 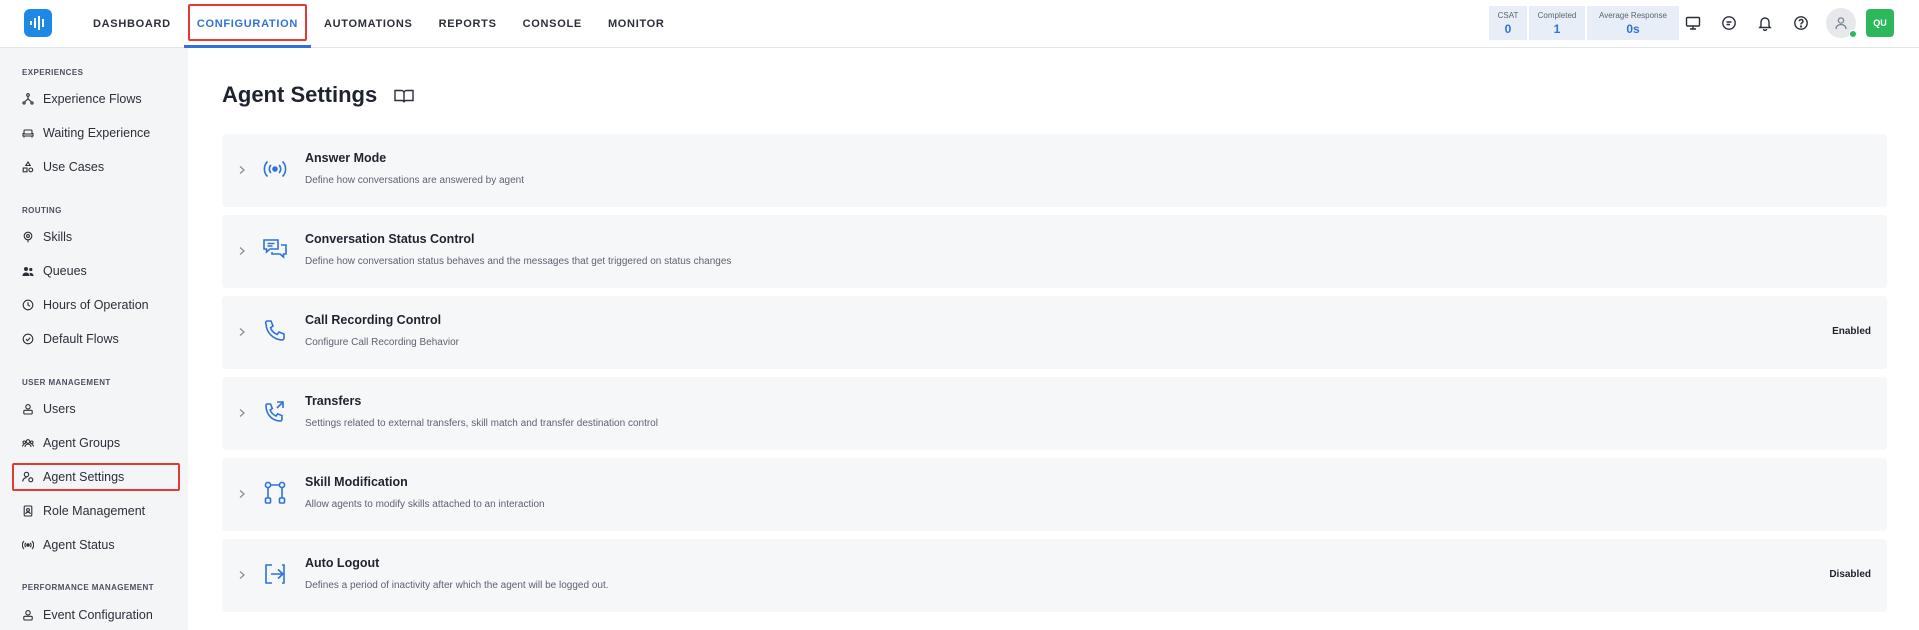 What do you see at coordinates (79, 545) in the screenshot?
I see `sidebar-item-label: Agent Status` at bounding box center [79, 545].